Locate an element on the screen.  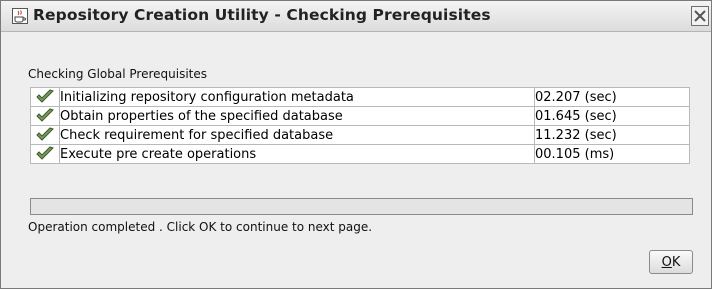
task-time: 11.232 (sec) is located at coordinates (612, 135).